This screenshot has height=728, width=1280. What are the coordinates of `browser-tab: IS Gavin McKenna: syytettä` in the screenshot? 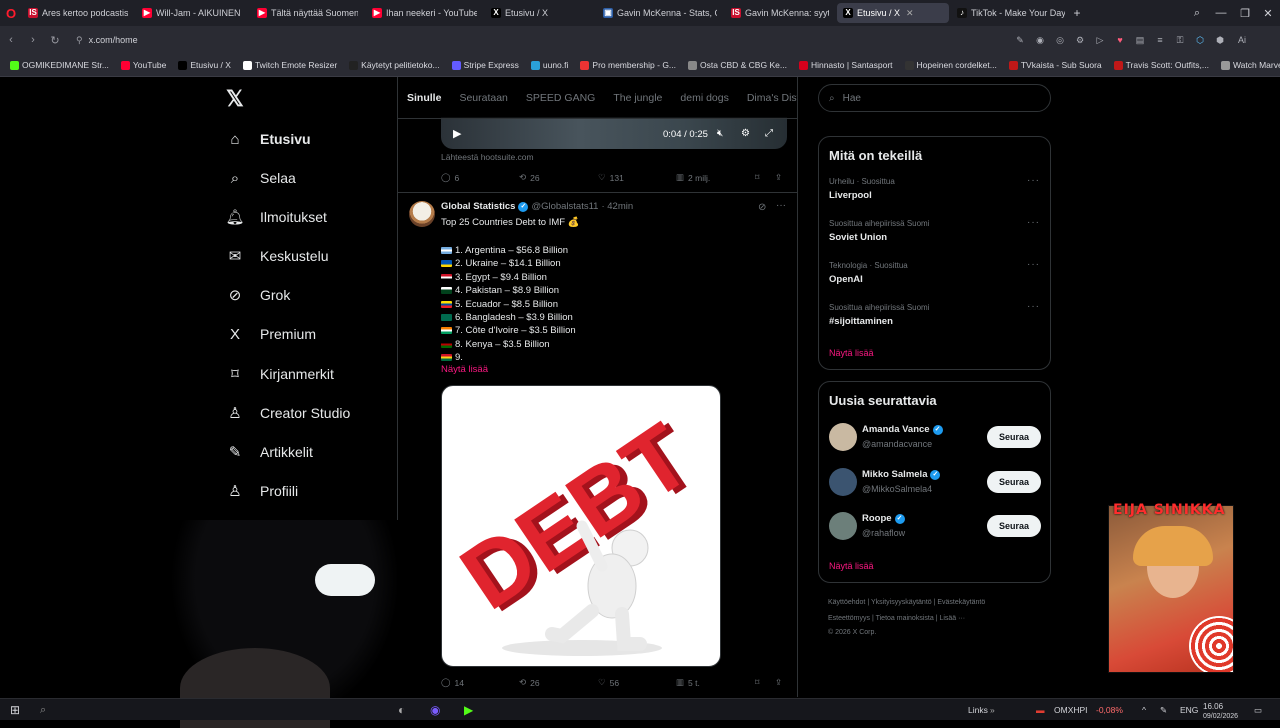 It's located at (780, 13).